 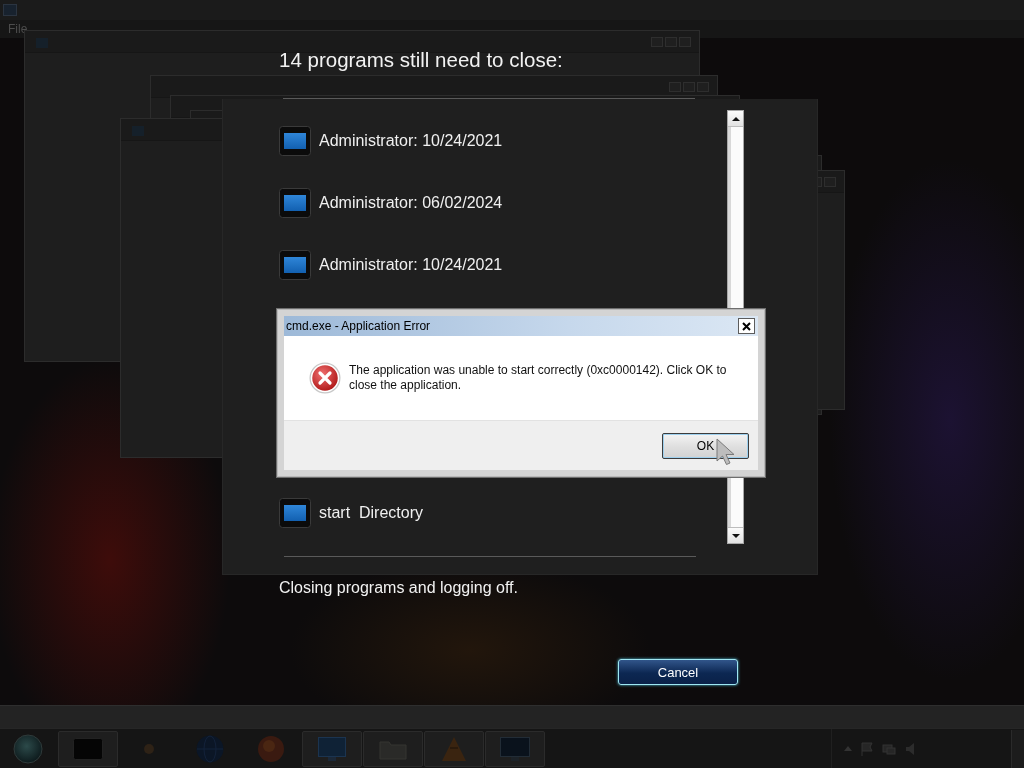 I want to click on program-name: Administrator: 06/02/2024, so click(x=411, y=203).